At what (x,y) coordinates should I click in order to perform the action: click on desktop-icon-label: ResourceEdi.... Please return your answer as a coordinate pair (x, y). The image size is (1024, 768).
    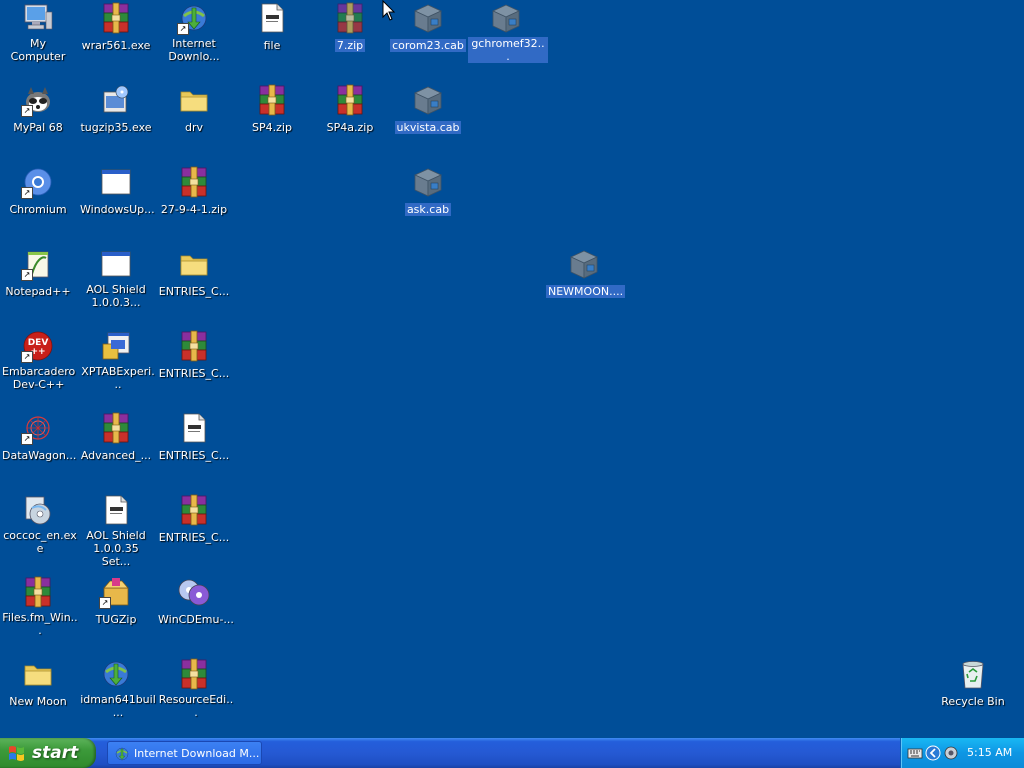
    Looking at the image, I should click on (196, 706).